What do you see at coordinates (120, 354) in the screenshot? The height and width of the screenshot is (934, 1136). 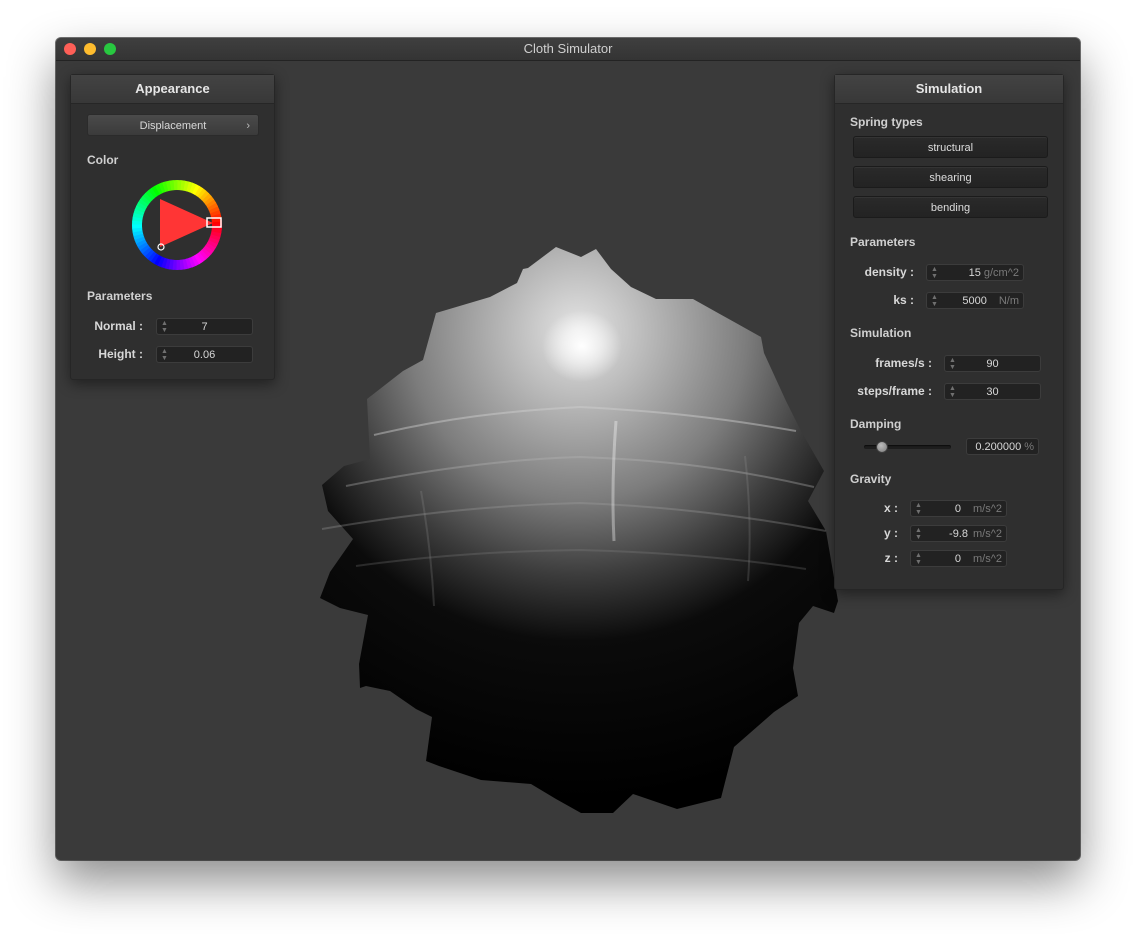 I see `height-label: Height :` at bounding box center [120, 354].